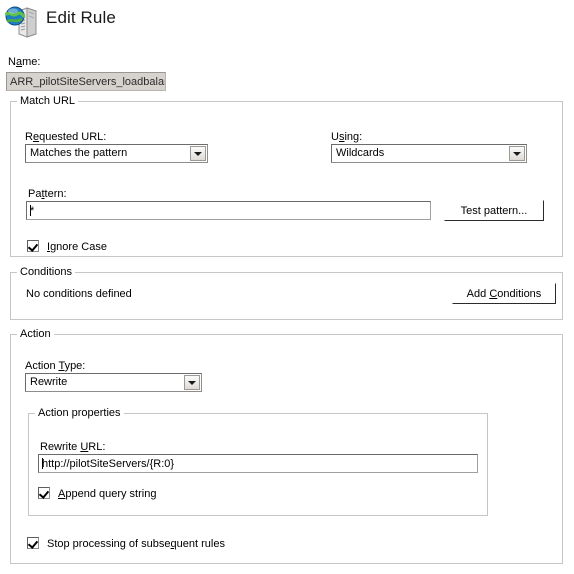 The height and width of the screenshot is (574, 574). What do you see at coordinates (429, 153) in the screenshot?
I see `using-select: Wildcards` at bounding box center [429, 153].